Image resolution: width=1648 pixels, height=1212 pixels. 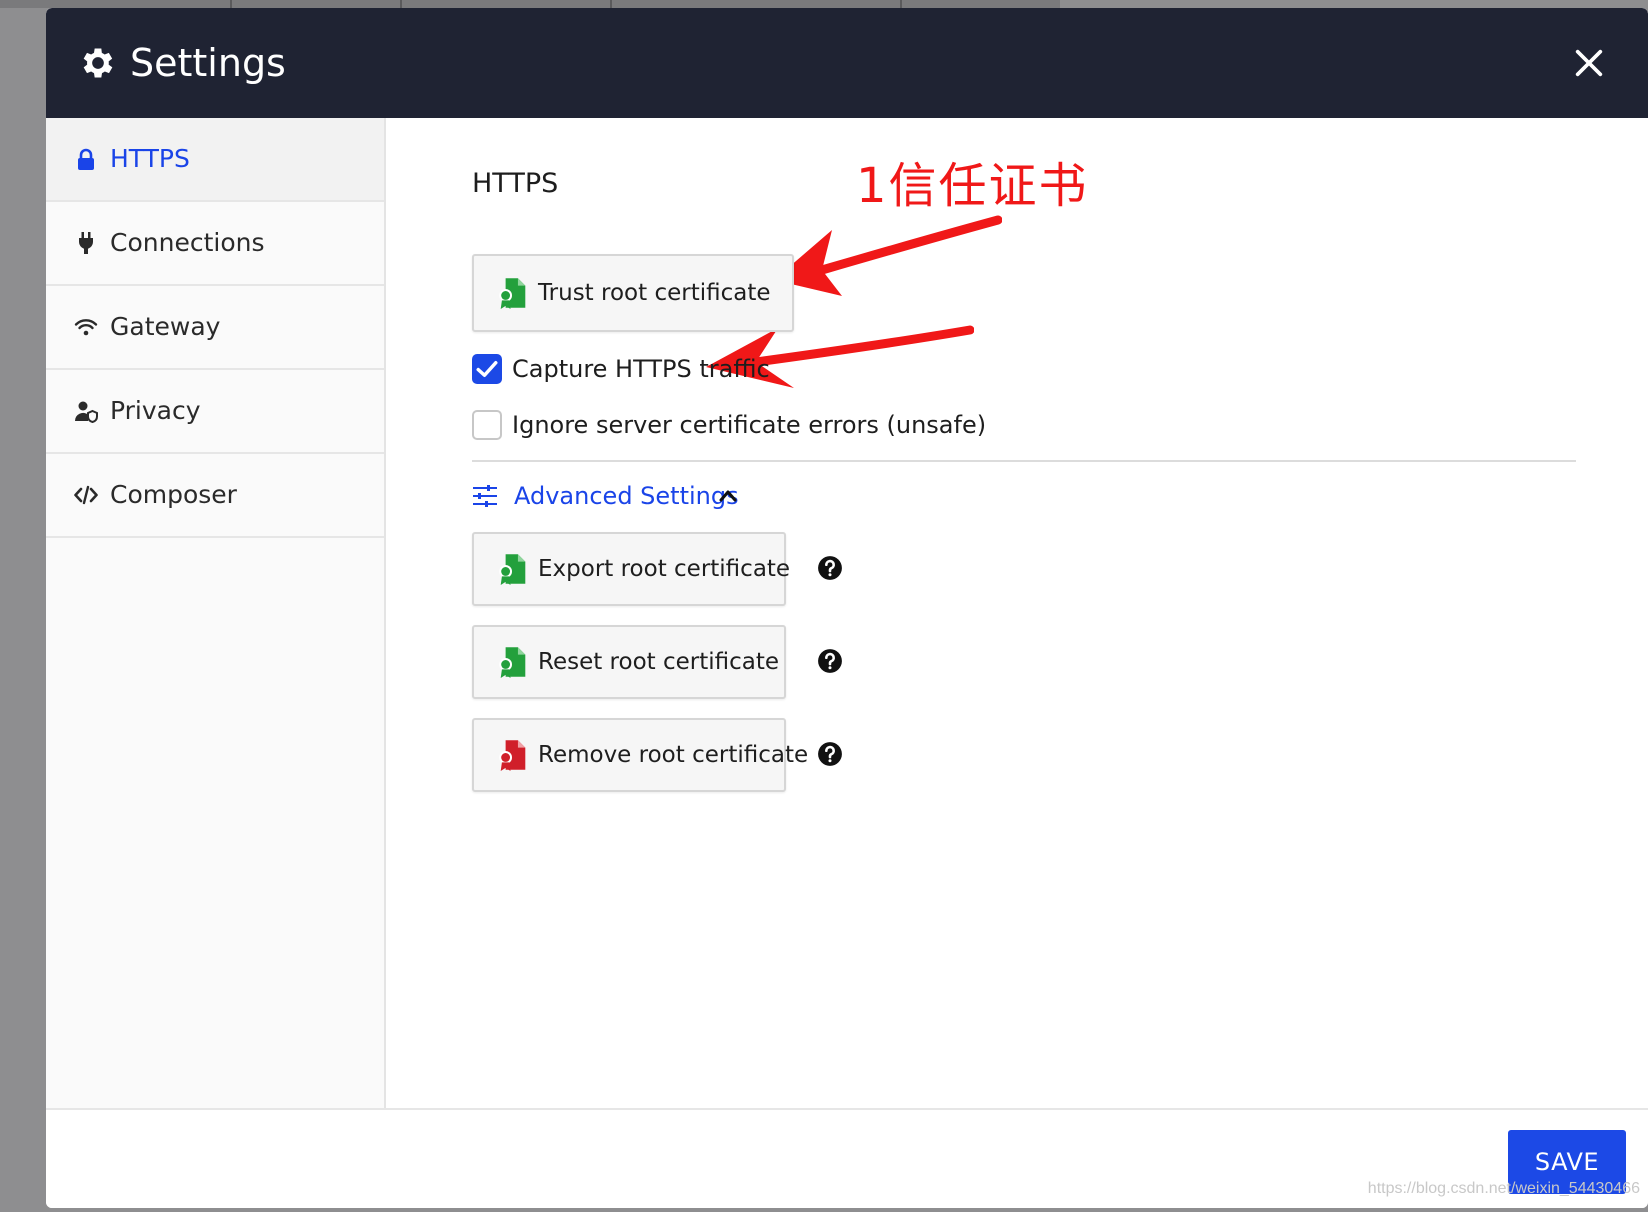 I want to click on sidebar-item-composer: Composer, so click(x=215, y=496).